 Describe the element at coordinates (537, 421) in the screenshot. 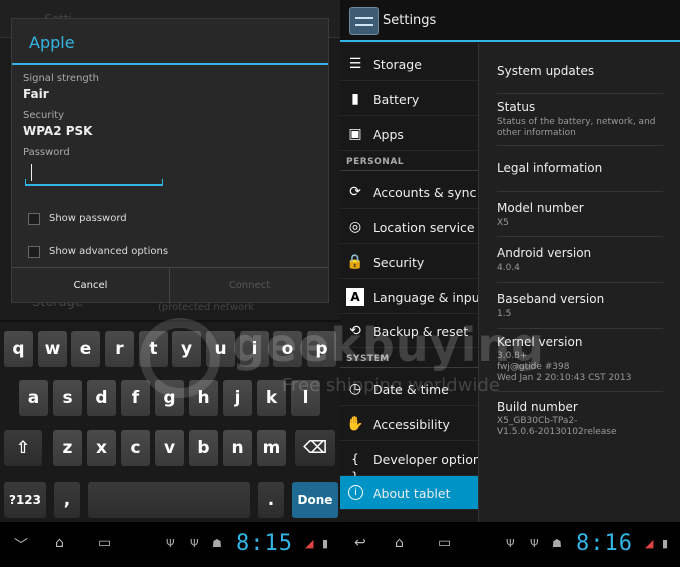

I see `build-number-line1: X5_GB30Cb-TPa2-` at that location.